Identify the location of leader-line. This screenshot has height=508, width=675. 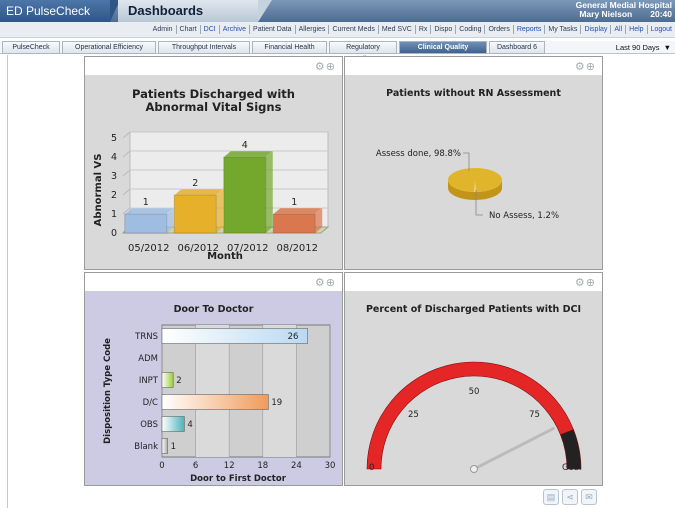
(466, 161).